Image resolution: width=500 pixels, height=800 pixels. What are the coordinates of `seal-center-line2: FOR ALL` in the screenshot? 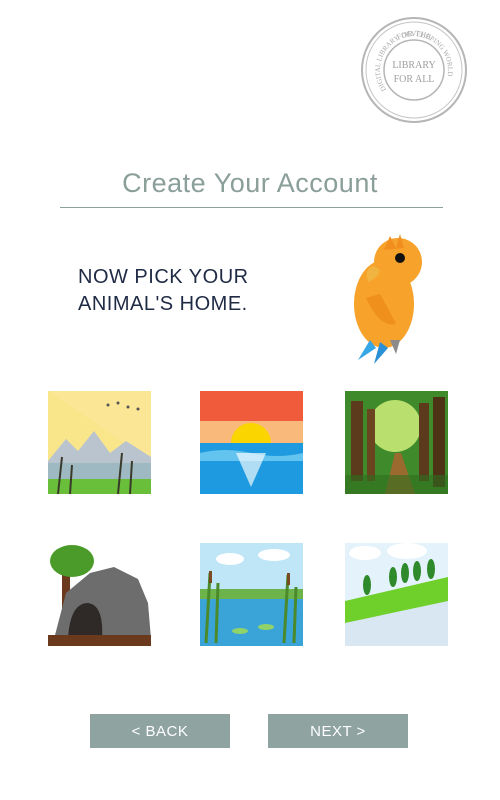 It's located at (414, 79).